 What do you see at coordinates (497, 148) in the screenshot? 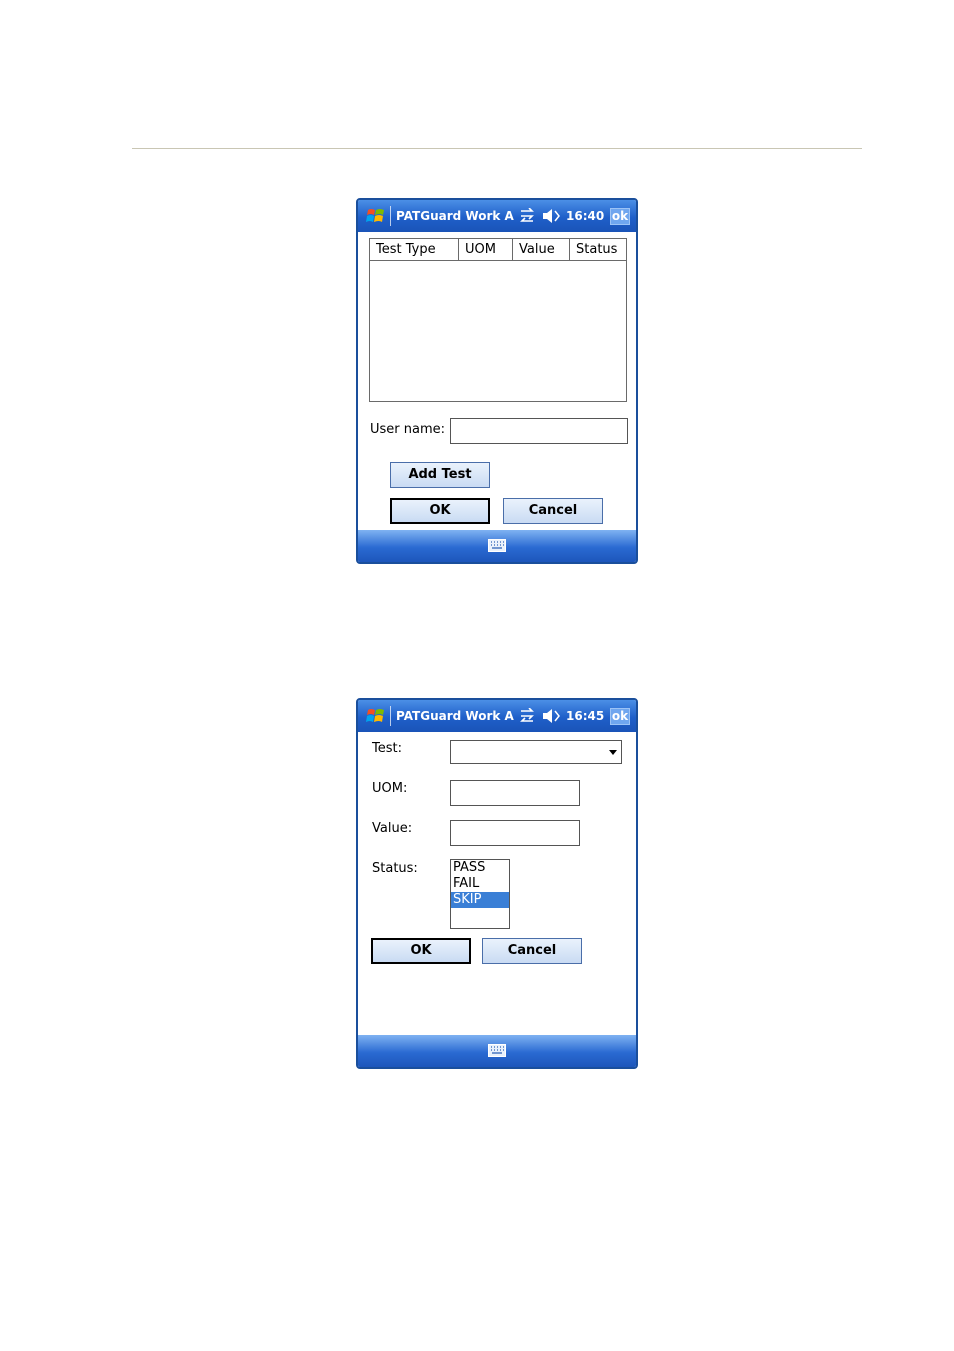
I see `page-divider` at bounding box center [497, 148].